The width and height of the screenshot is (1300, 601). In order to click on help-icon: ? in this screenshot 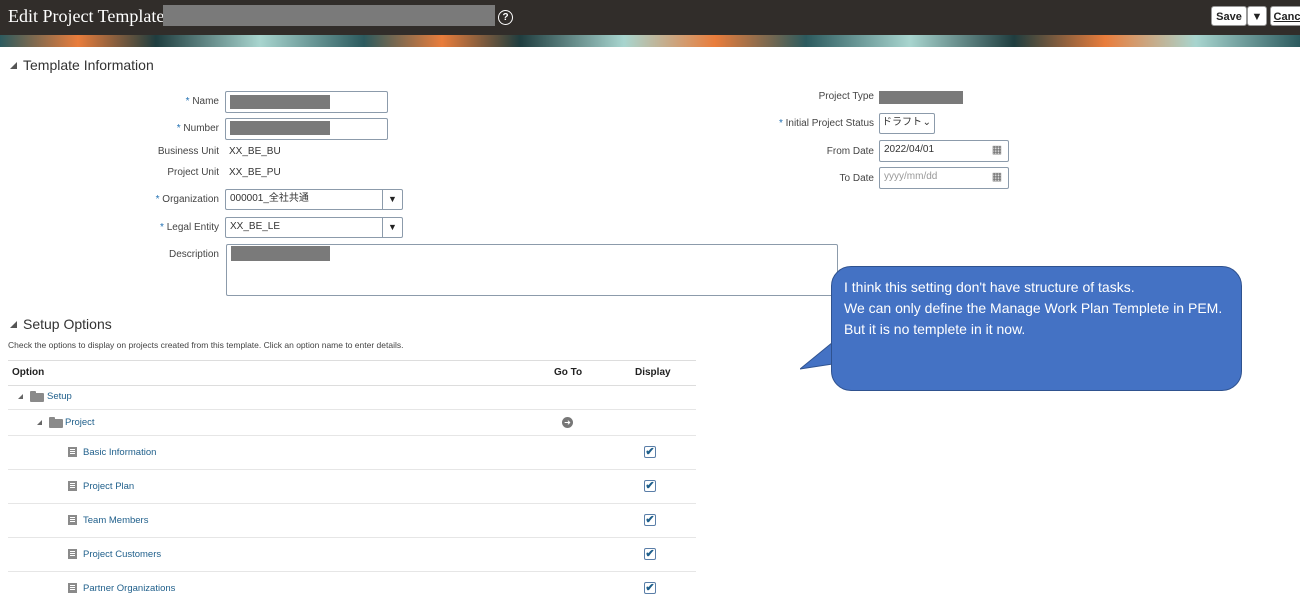, I will do `click(505, 17)`.